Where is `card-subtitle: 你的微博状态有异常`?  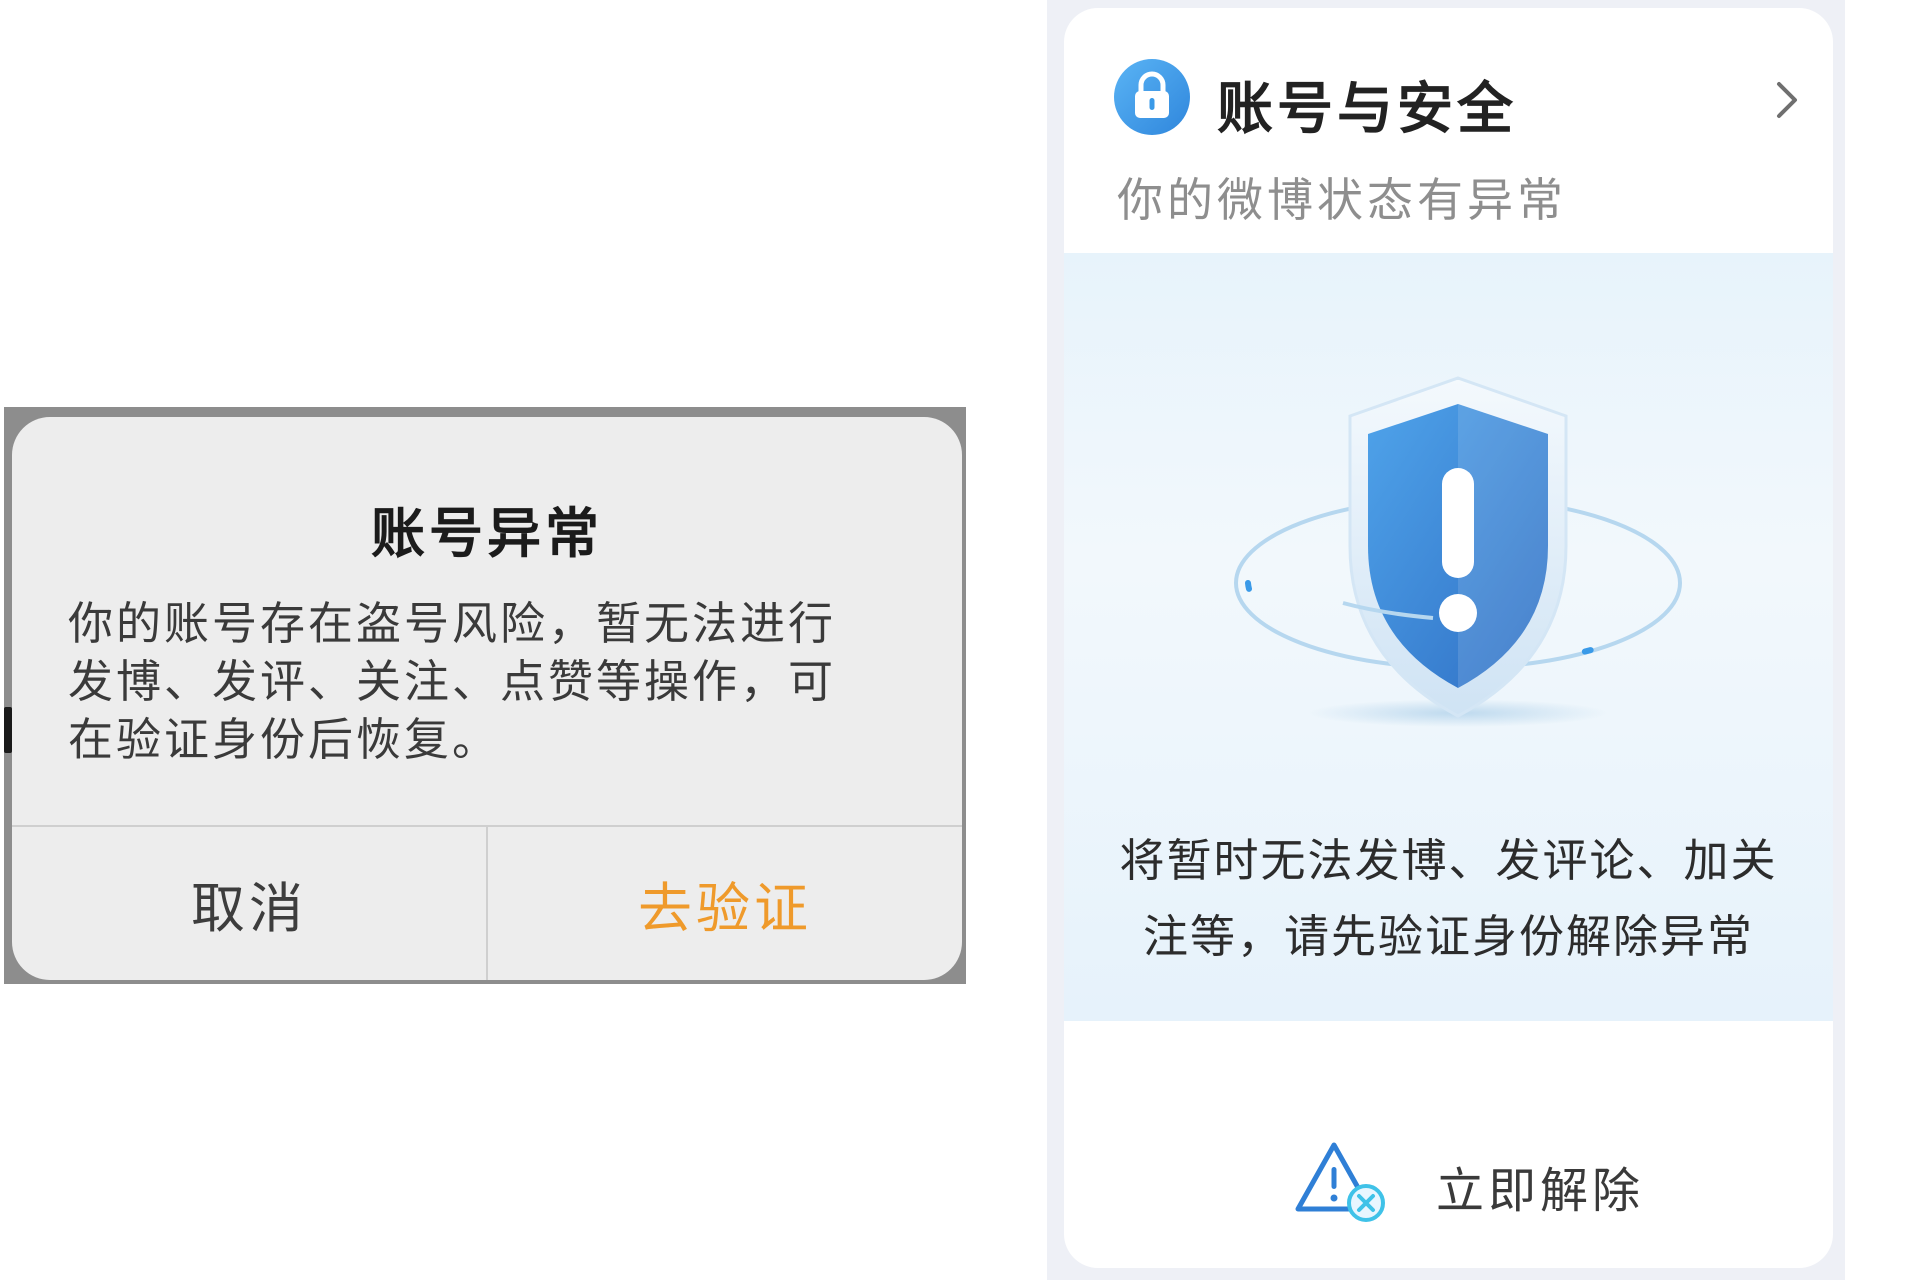 card-subtitle: 你的微博状态有异常 is located at coordinates (1342, 200).